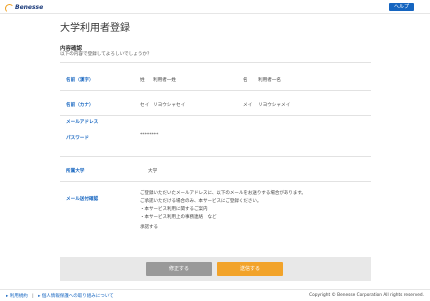 This screenshot has height=301, width=430. I want to click on footer-links: ▸ 利用規約 | ▸ 個人情報保護への取り組みについて, so click(60, 296).